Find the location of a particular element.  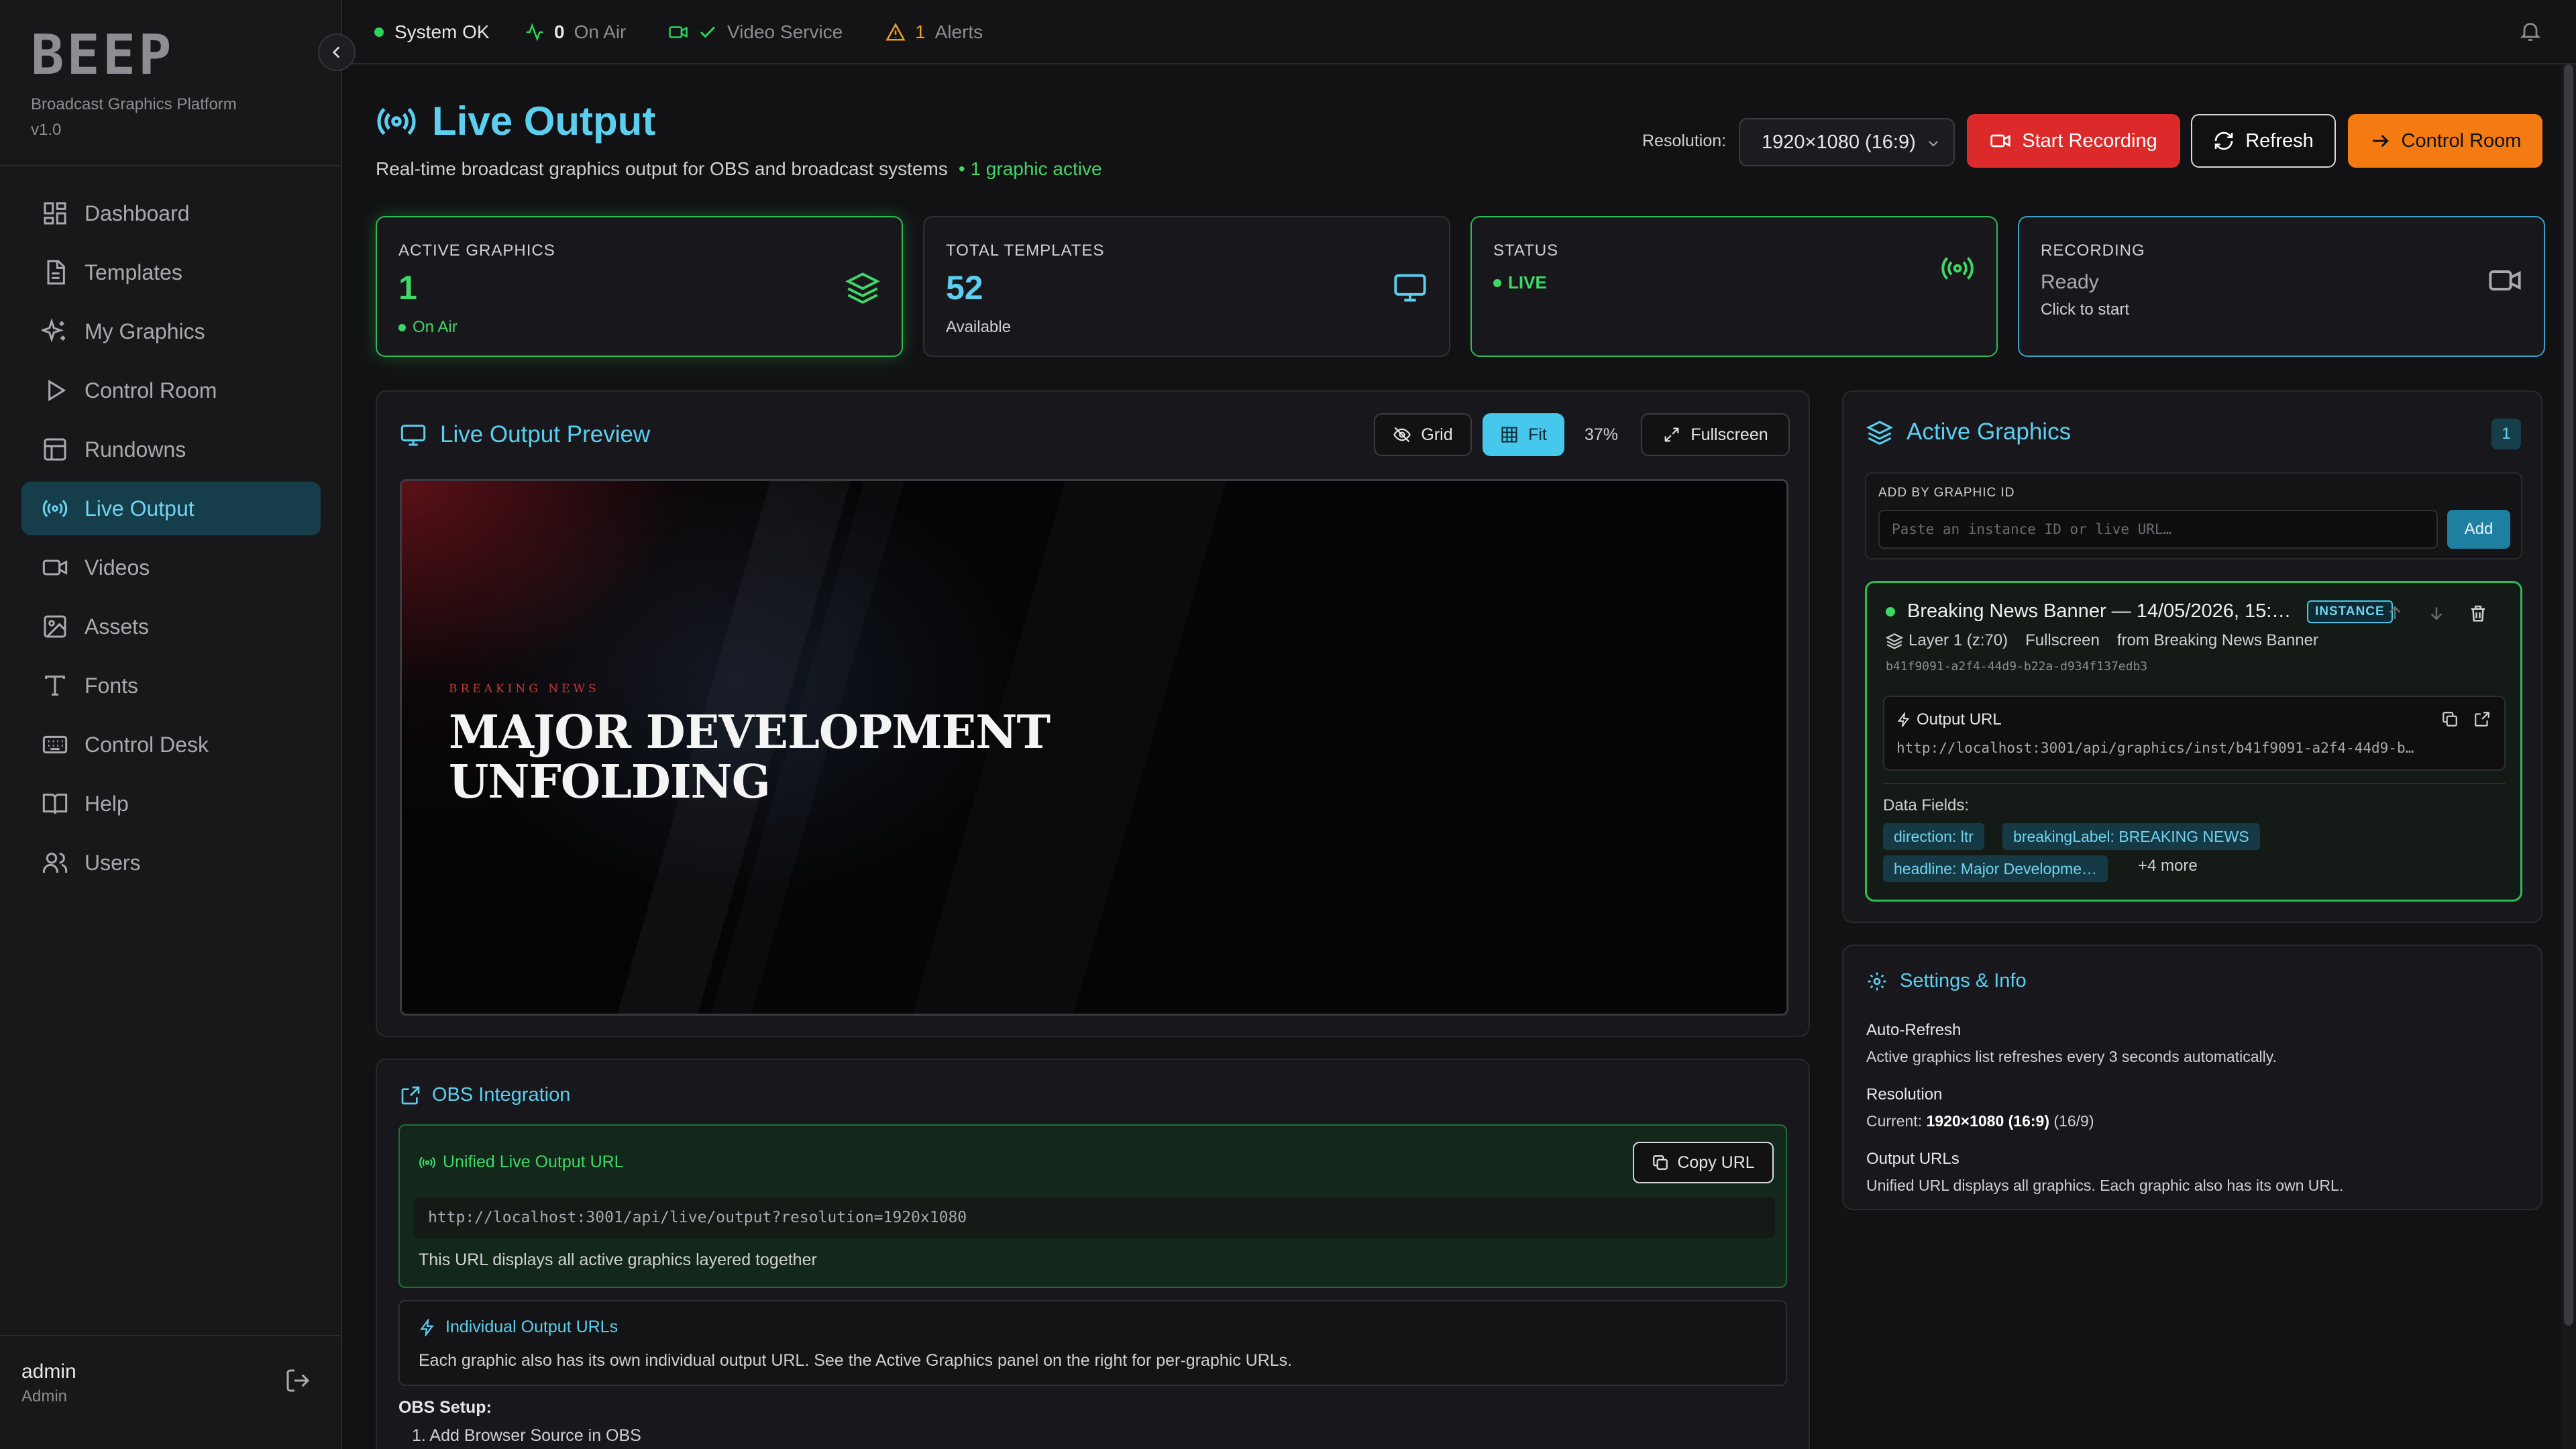

status-card: STATUS LIVE is located at coordinates (1734, 286).